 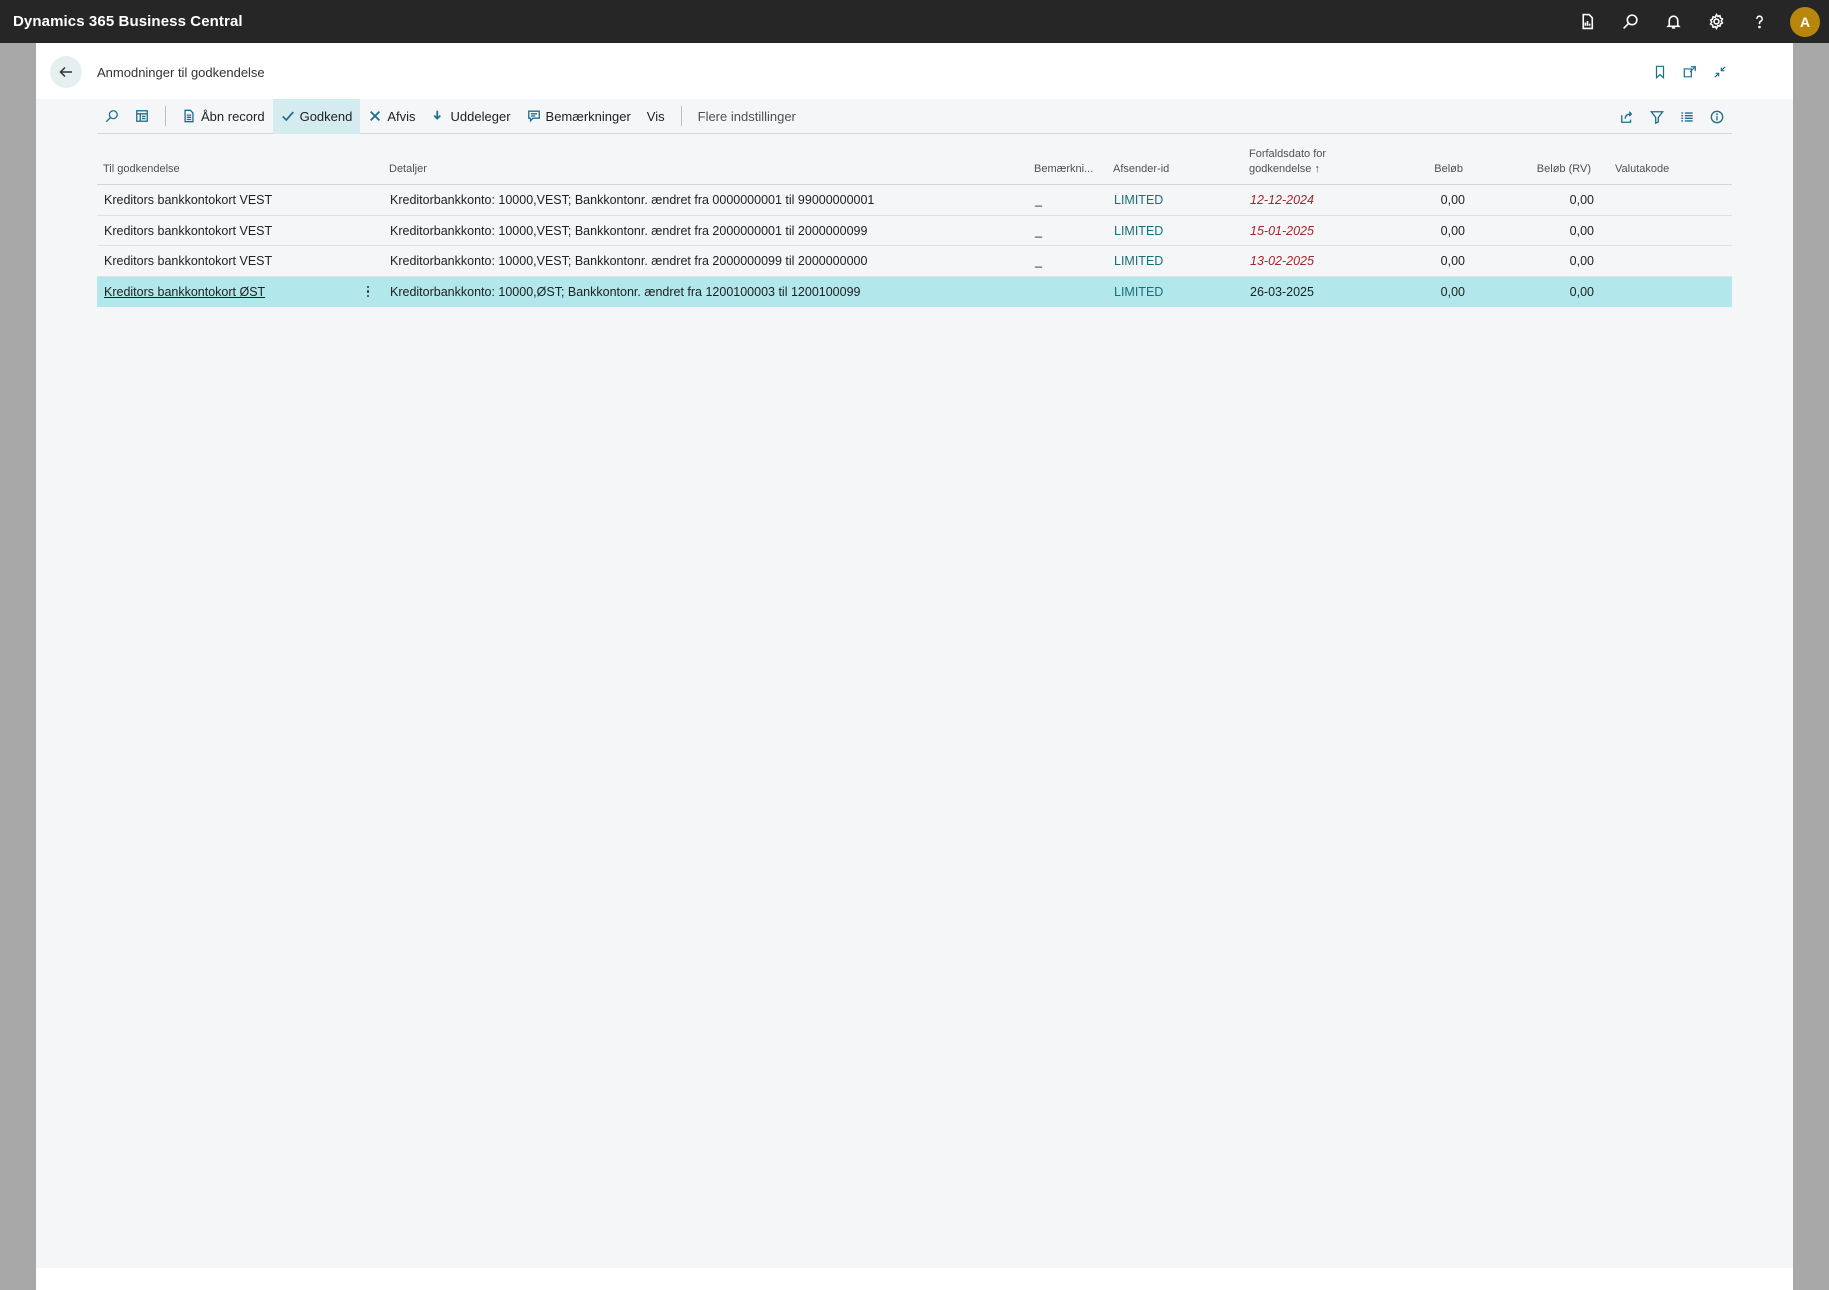 What do you see at coordinates (1282, 261) in the screenshot?
I see `cell-due-date: 13-02-2025` at bounding box center [1282, 261].